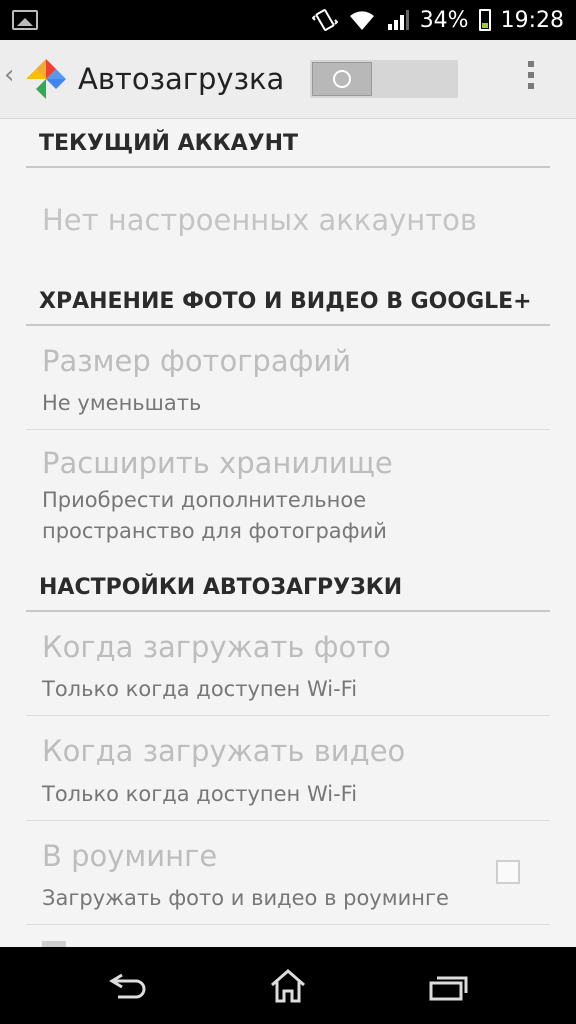 The height and width of the screenshot is (1024, 576). I want to click on battery-icon, so click(484, 20).